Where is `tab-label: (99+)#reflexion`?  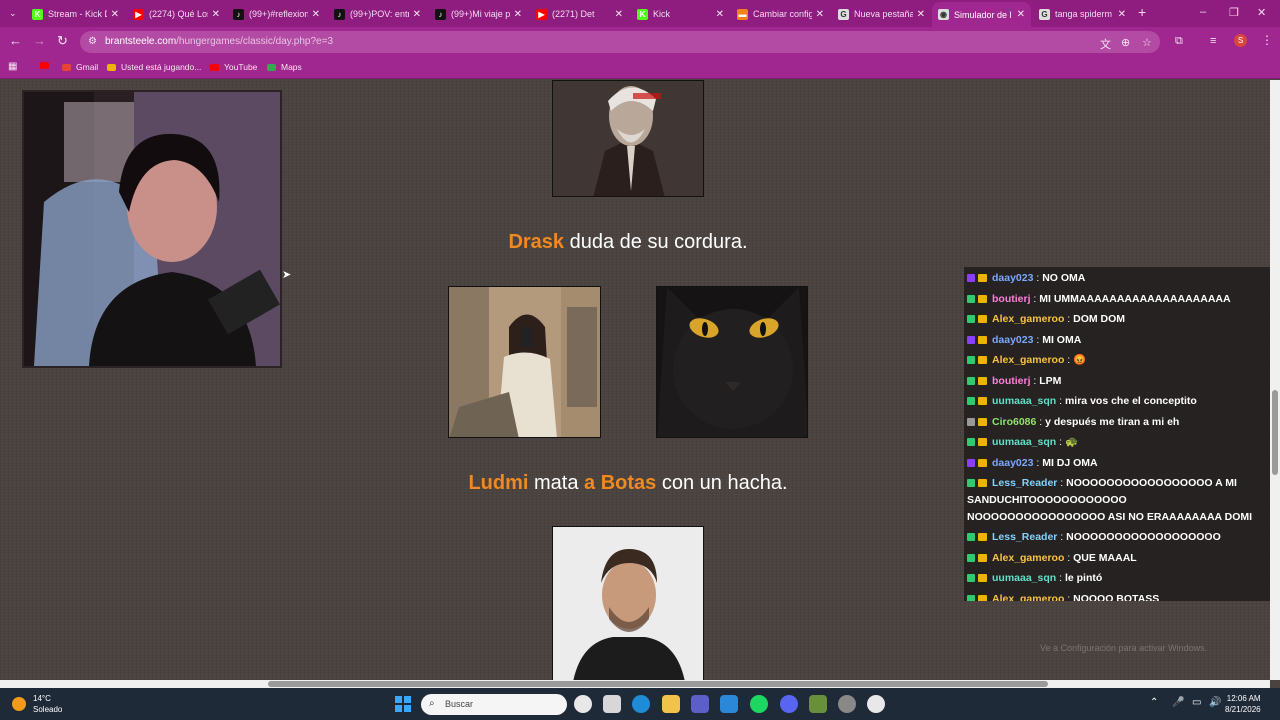 tab-label: (99+)#reflexion is located at coordinates (278, 14).